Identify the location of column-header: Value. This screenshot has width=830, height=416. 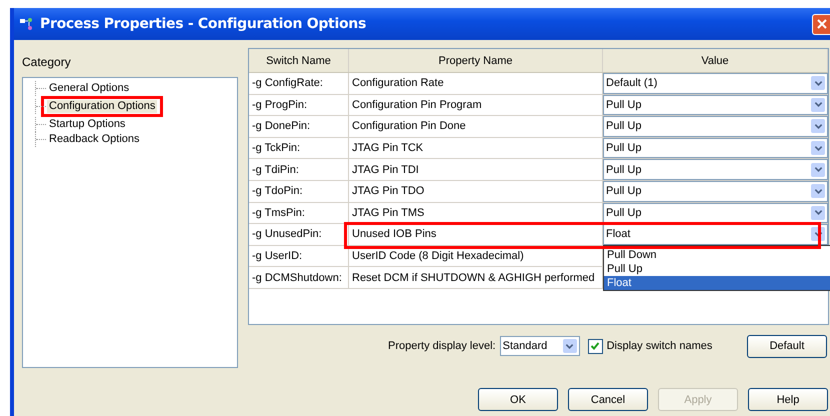
(715, 60).